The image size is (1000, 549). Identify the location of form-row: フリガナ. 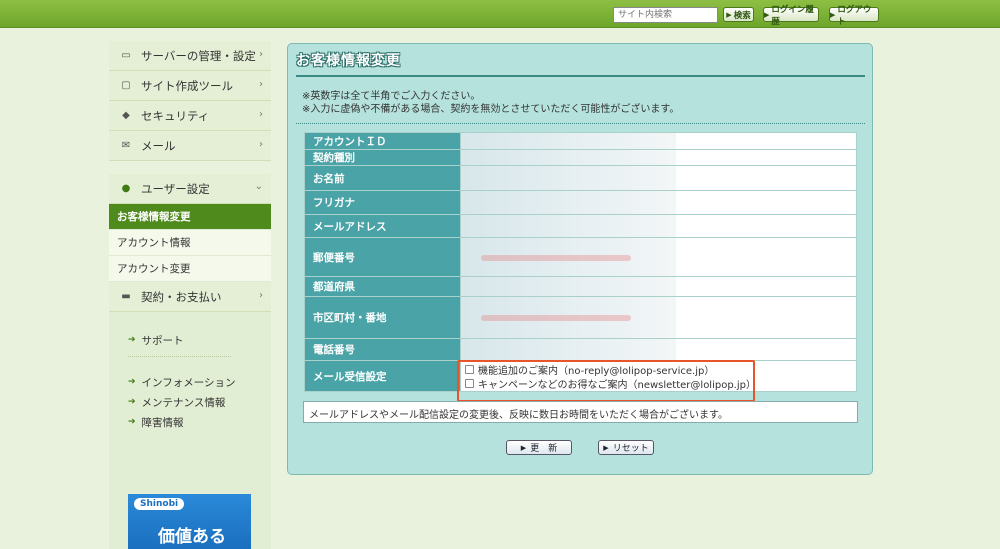
(580, 202).